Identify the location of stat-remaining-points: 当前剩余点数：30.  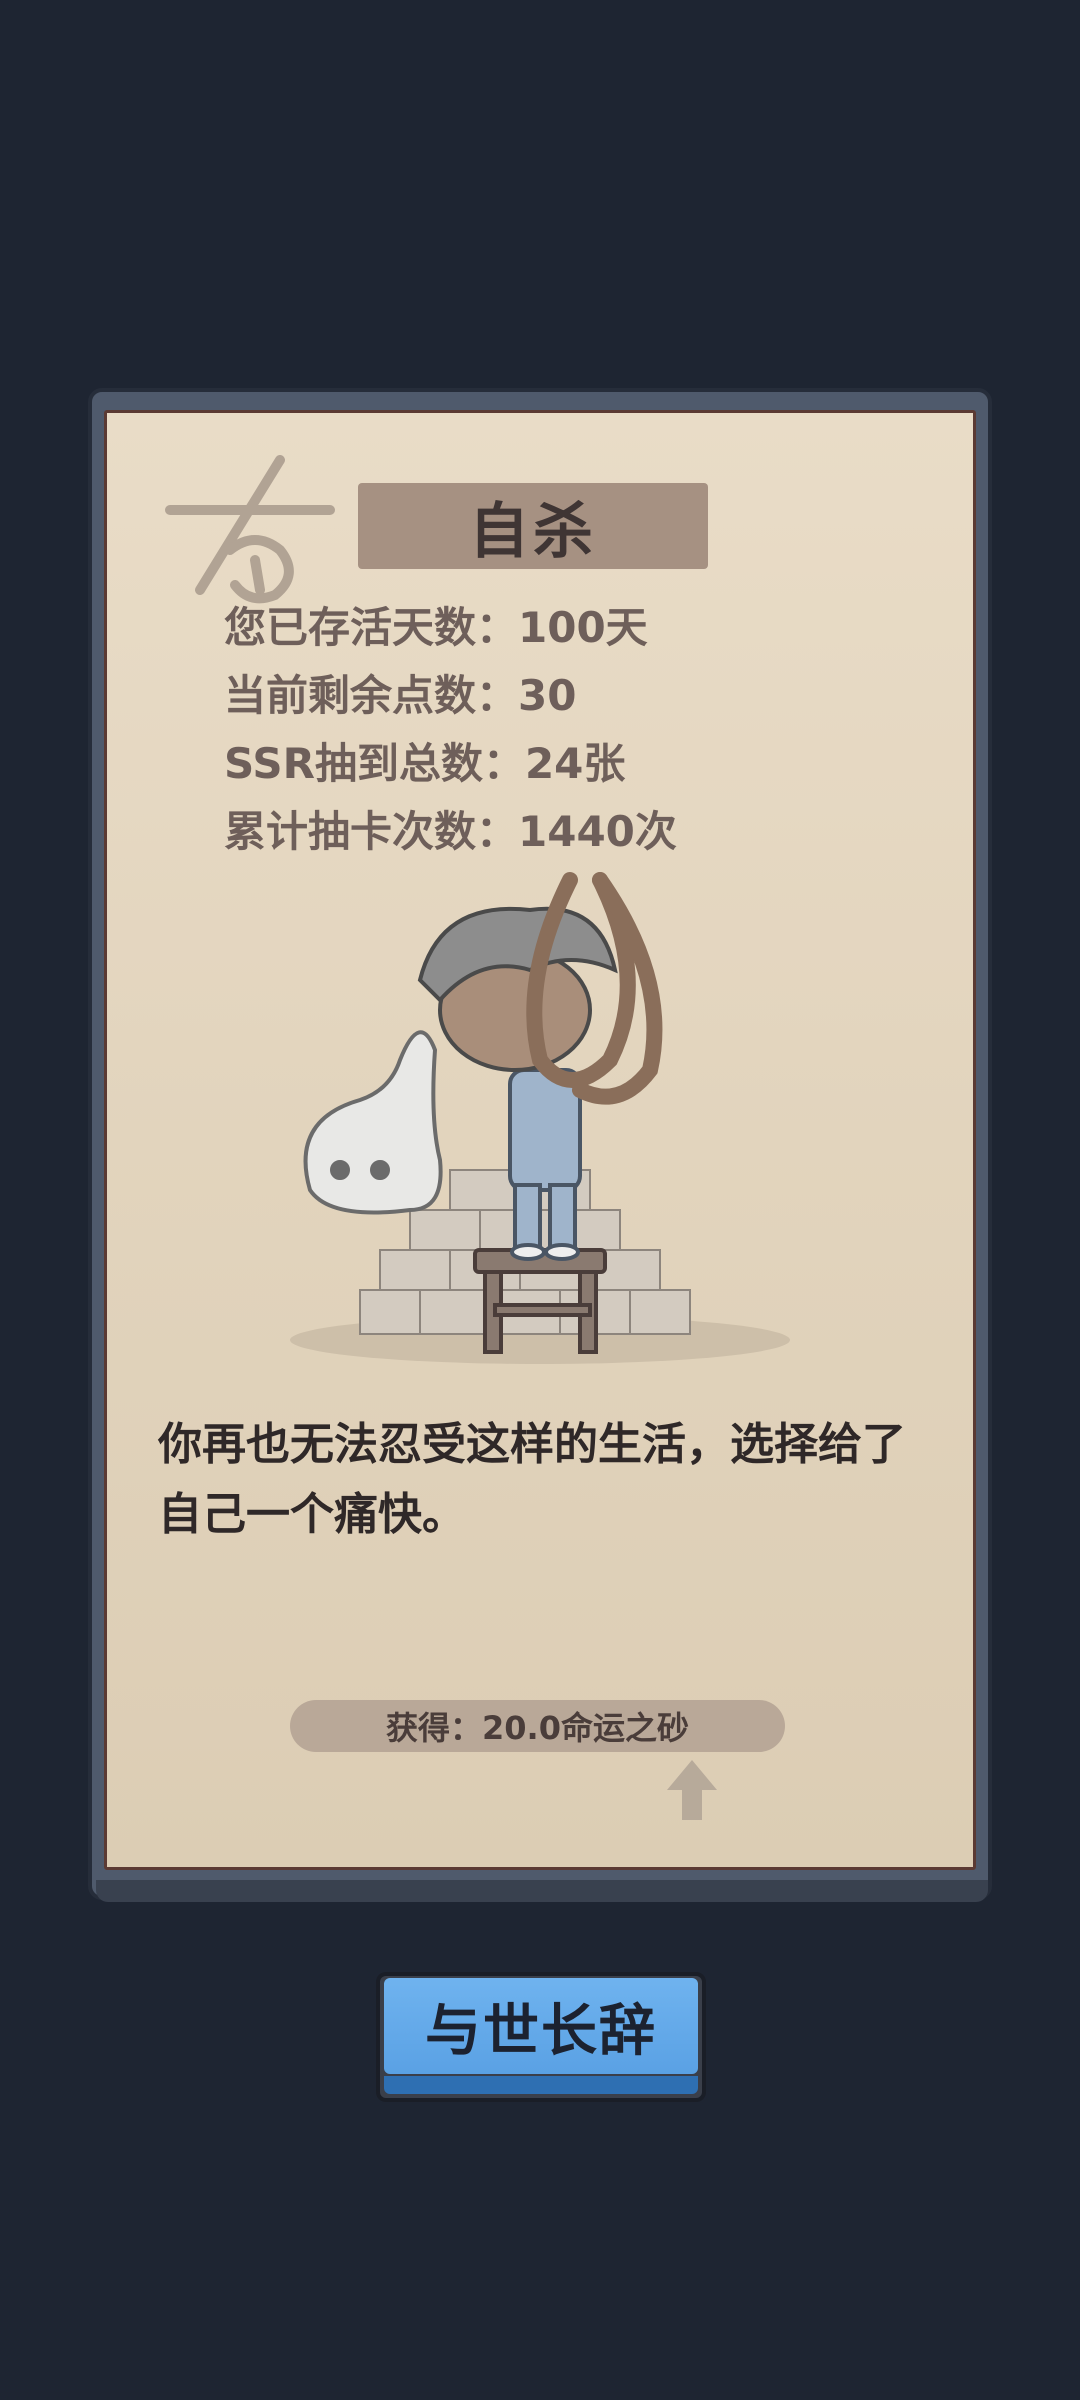
(400, 695).